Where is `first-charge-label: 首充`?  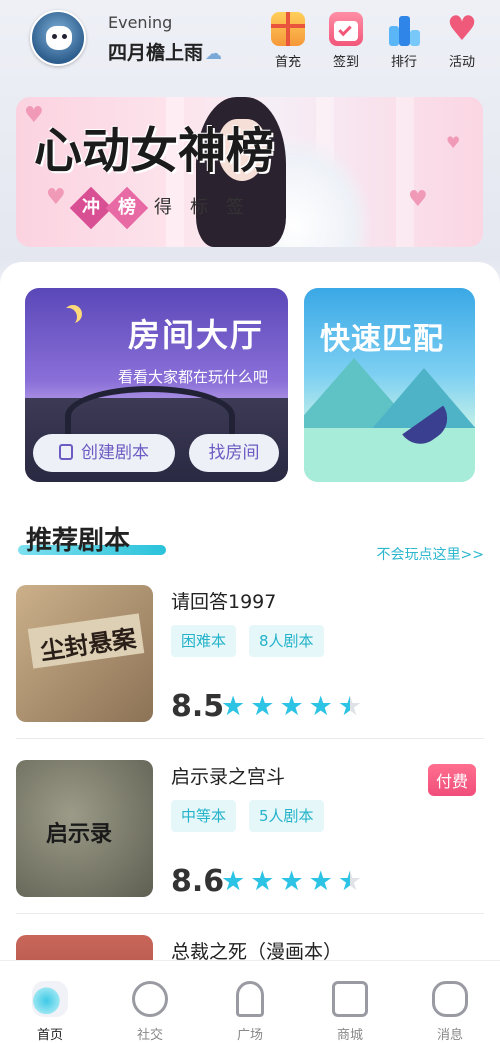 first-charge-label: 首充 is located at coordinates (287, 62).